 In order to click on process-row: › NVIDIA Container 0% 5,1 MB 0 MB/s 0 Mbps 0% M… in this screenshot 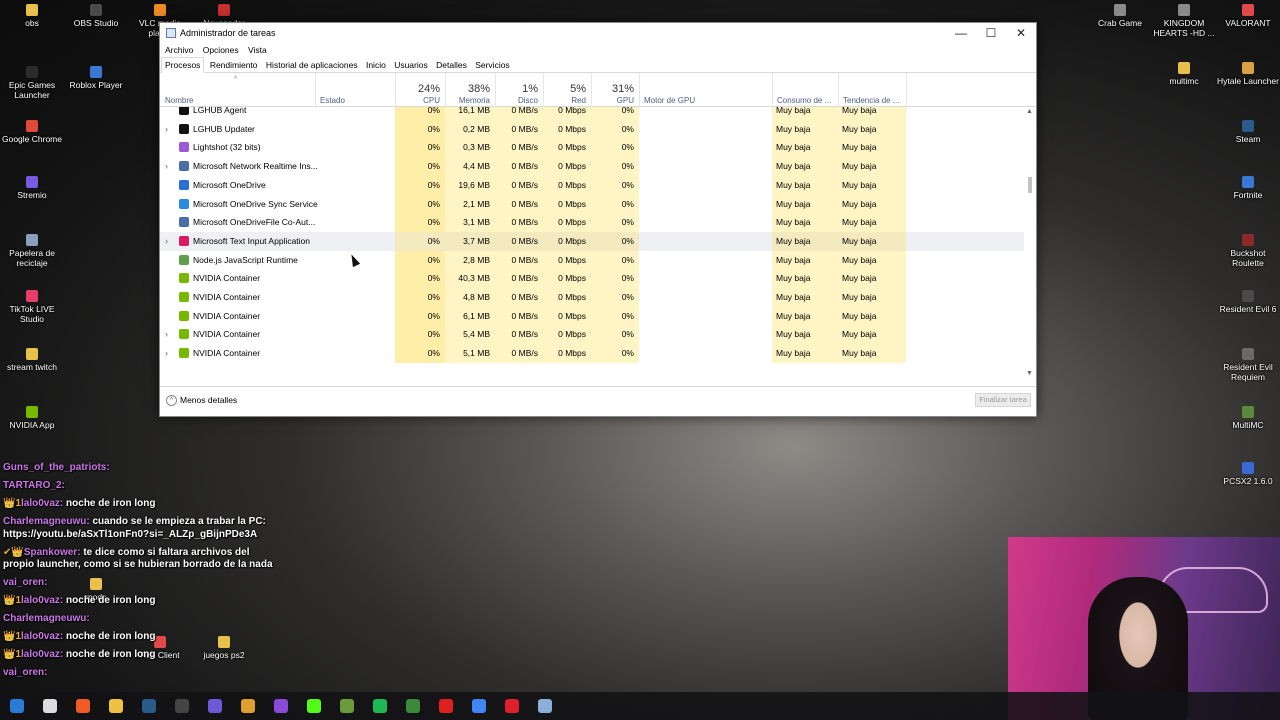, I will do `click(592, 354)`.